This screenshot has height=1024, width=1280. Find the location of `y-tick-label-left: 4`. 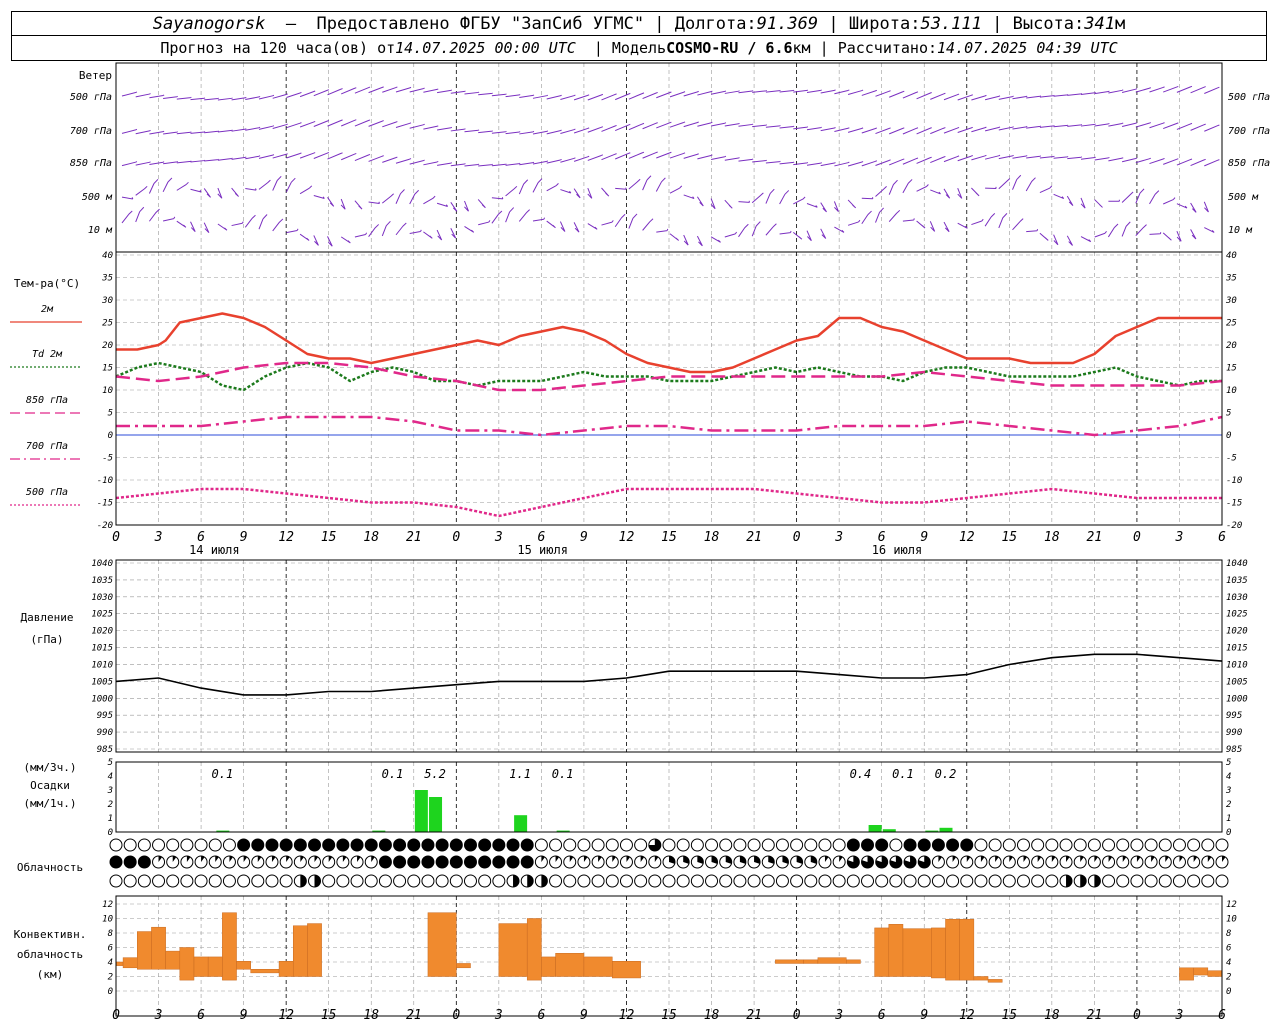

y-tick-label-left: 4 is located at coordinates (110, 777).